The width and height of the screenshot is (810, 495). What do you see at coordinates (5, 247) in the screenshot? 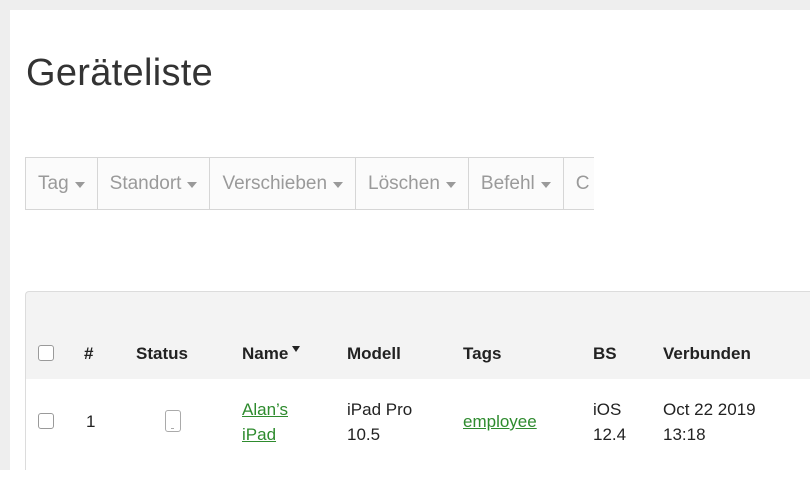
I see `window-frame-left` at bounding box center [5, 247].